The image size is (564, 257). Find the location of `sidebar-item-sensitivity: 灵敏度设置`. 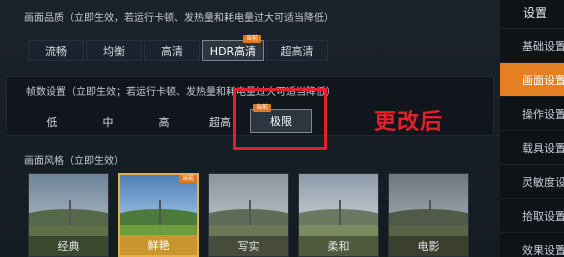

sidebar-item-sensitivity: 灵敏度设置 is located at coordinates (532, 181).